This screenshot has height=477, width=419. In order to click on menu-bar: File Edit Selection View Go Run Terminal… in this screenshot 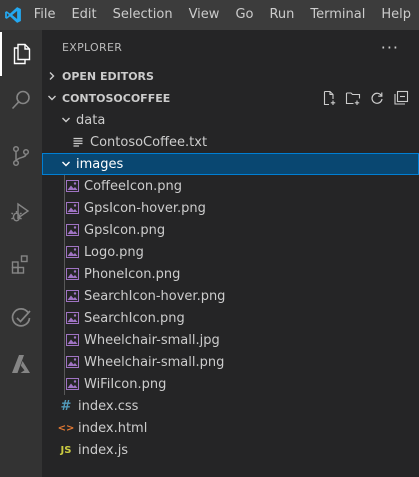, I will do `click(222, 15)`.